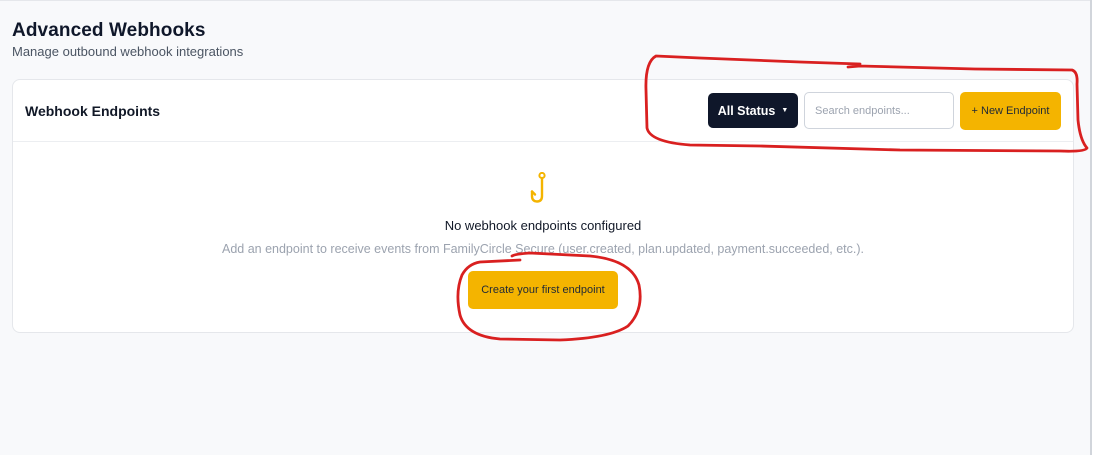 This screenshot has width=1100, height=455. What do you see at coordinates (109, 30) in the screenshot?
I see `page-title: Advanced Webhooks` at bounding box center [109, 30].